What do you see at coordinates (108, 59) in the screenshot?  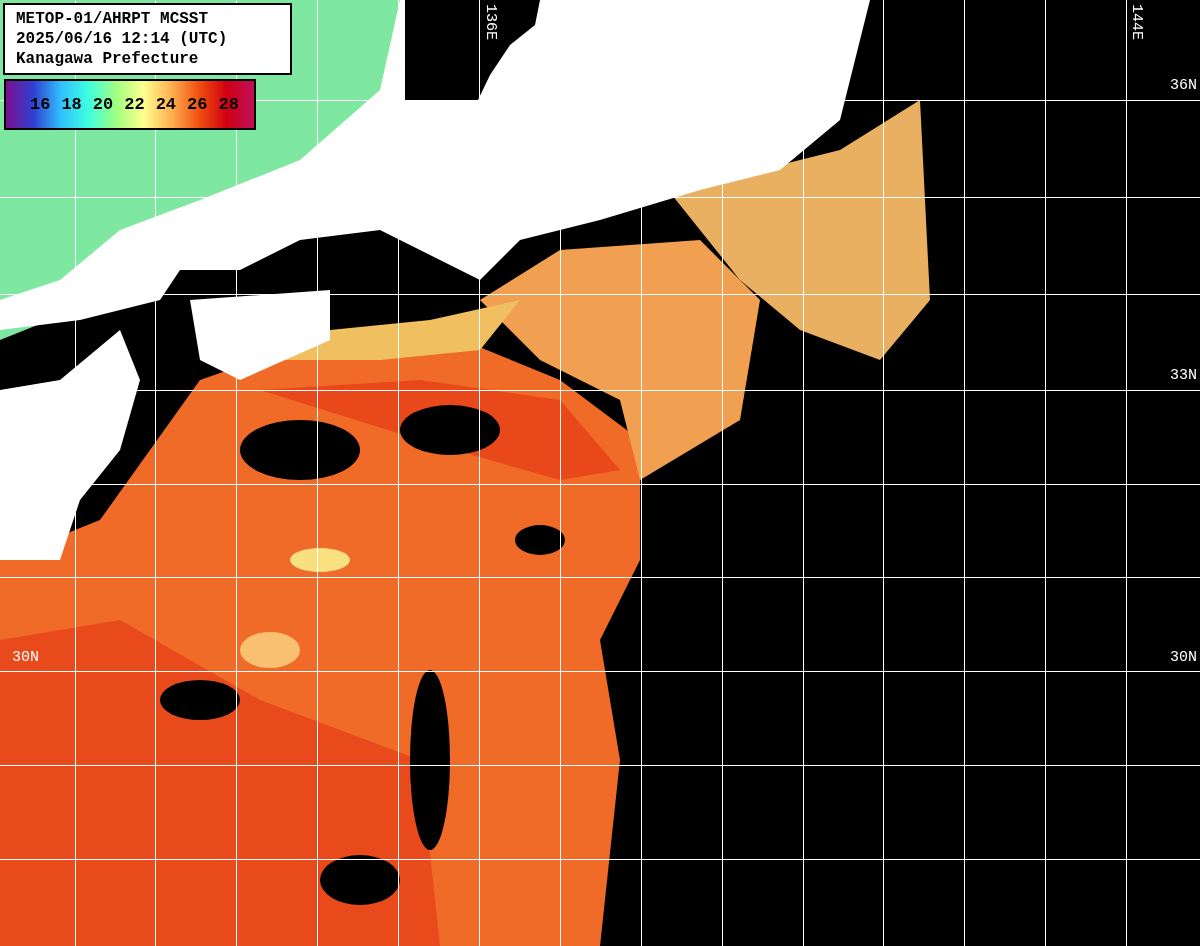 I see `title-line: Kanagawa Prefecture` at bounding box center [108, 59].